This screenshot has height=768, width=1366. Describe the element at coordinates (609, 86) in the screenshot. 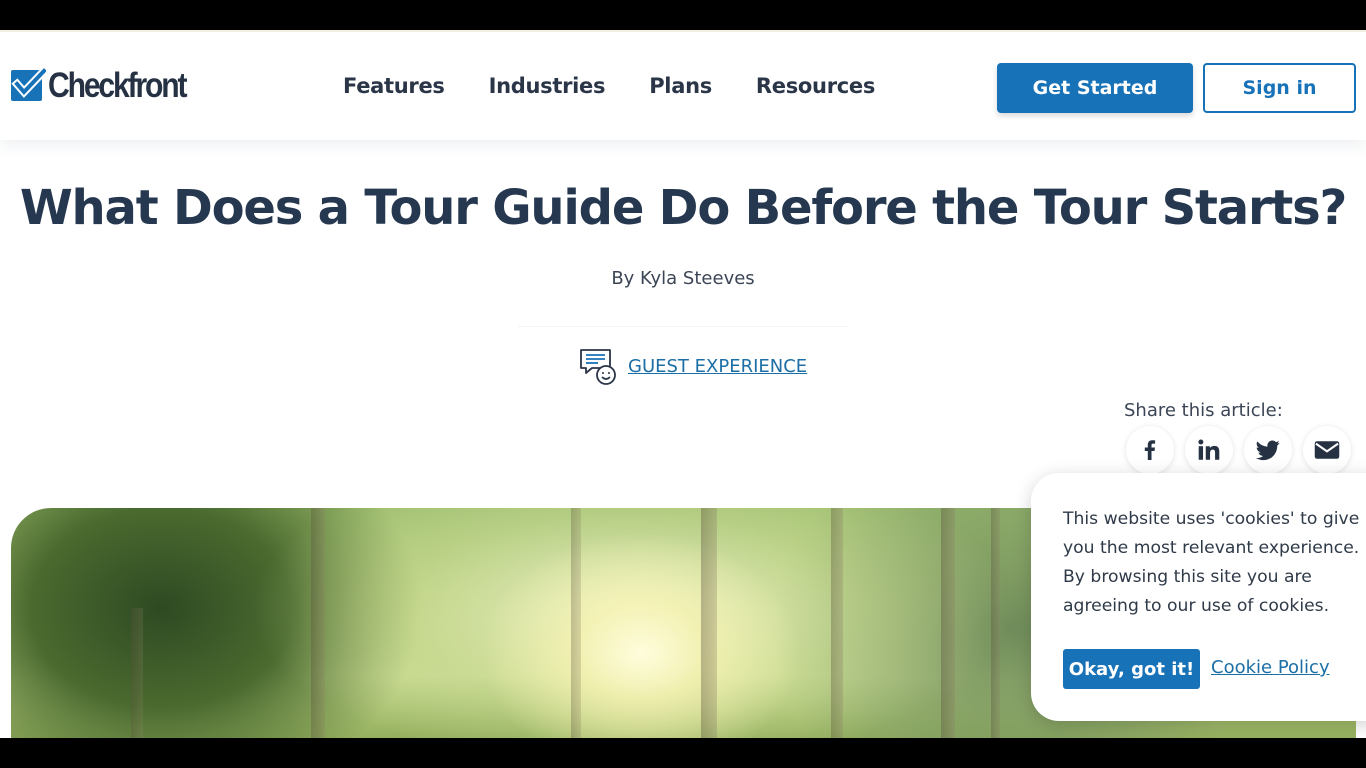

I see `main-nav: Features Industries Plans Resources` at that location.